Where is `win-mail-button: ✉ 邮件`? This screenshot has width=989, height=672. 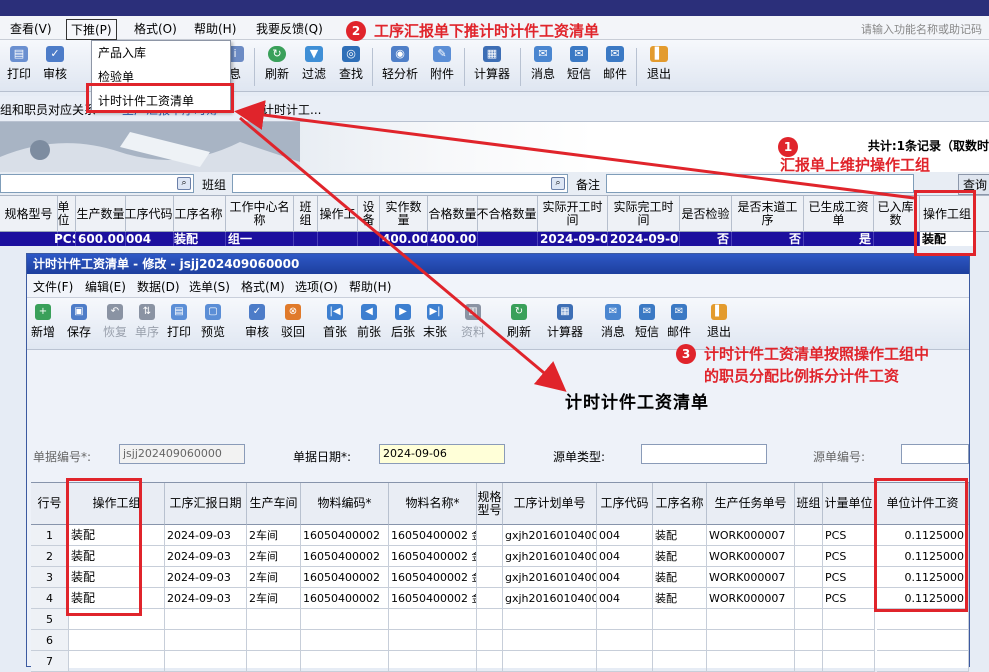 win-mail-button: ✉ 邮件 is located at coordinates (679, 321).